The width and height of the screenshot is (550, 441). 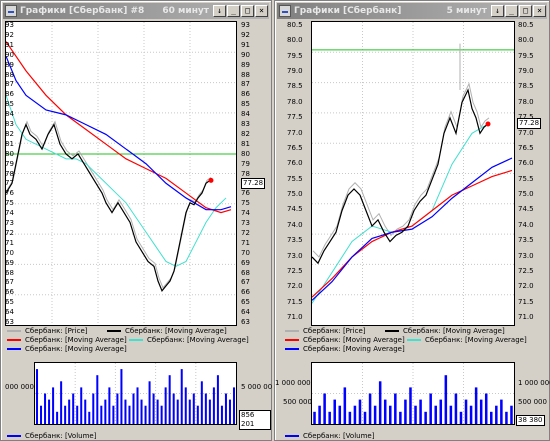 I want to click on axis-tick-label: 75, so click(x=245, y=203).